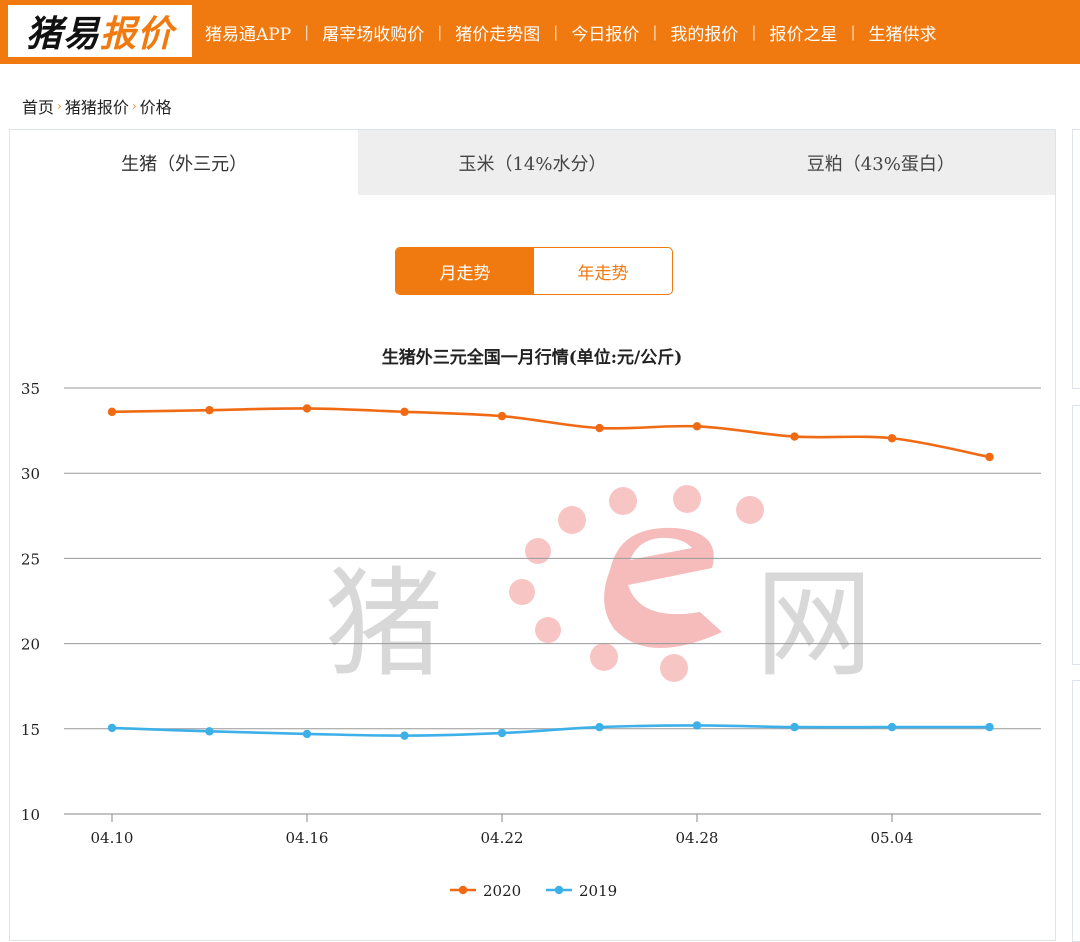 Image resolution: width=1080 pixels, height=942 pixels. I want to click on legend-label-2020: 2020, so click(502, 891).